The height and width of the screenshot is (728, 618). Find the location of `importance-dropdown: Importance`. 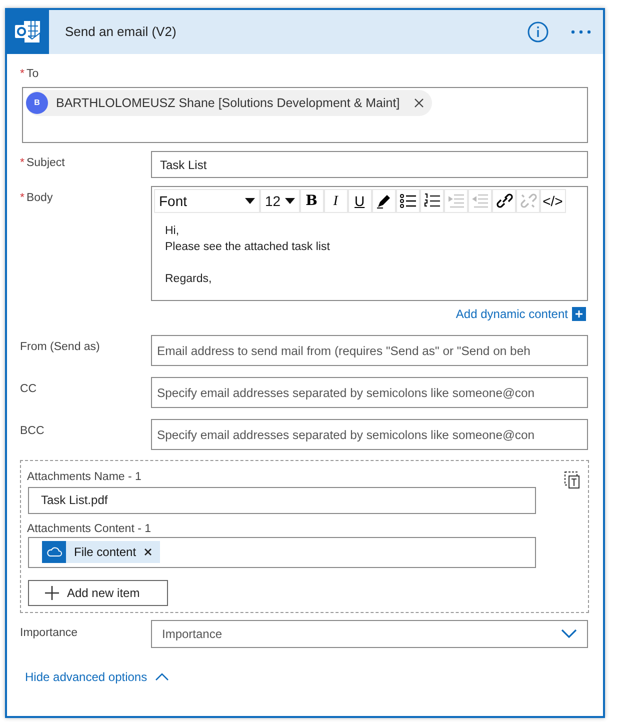

importance-dropdown: Importance is located at coordinates (369, 634).